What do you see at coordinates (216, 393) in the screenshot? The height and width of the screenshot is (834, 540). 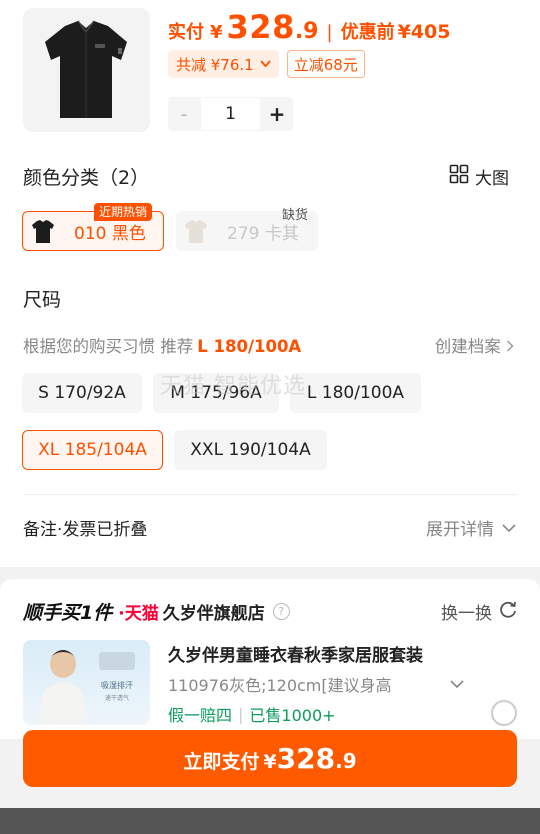 I see `size-option-m: M 175/96A` at bounding box center [216, 393].